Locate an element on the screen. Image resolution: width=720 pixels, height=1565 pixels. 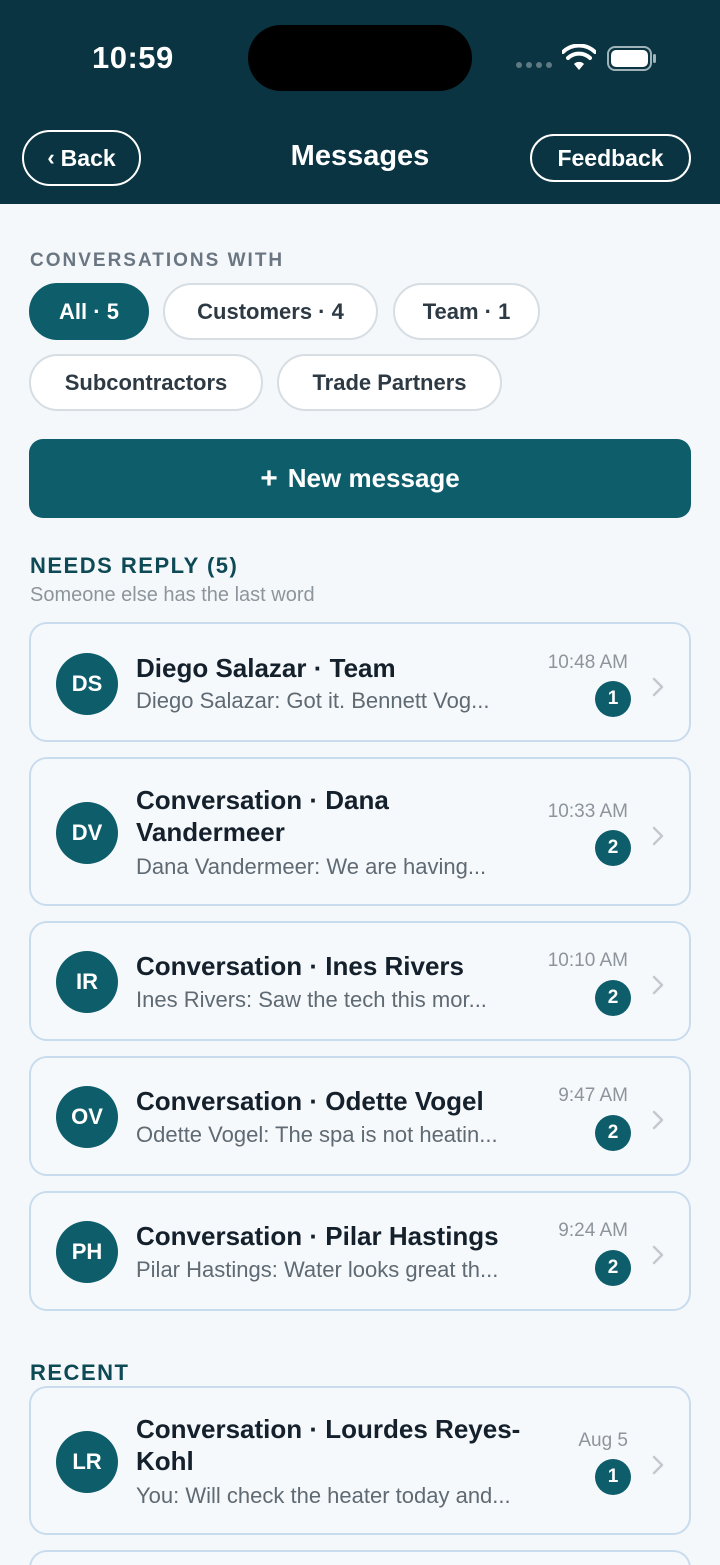
conversation-title: Conversation · Dana Vandermeer is located at coordinates (262, 816).